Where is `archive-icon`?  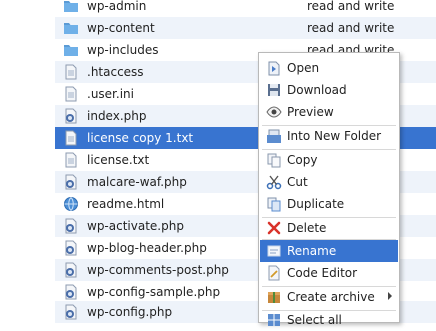 archive-icon is located at coordinates (274, 297).